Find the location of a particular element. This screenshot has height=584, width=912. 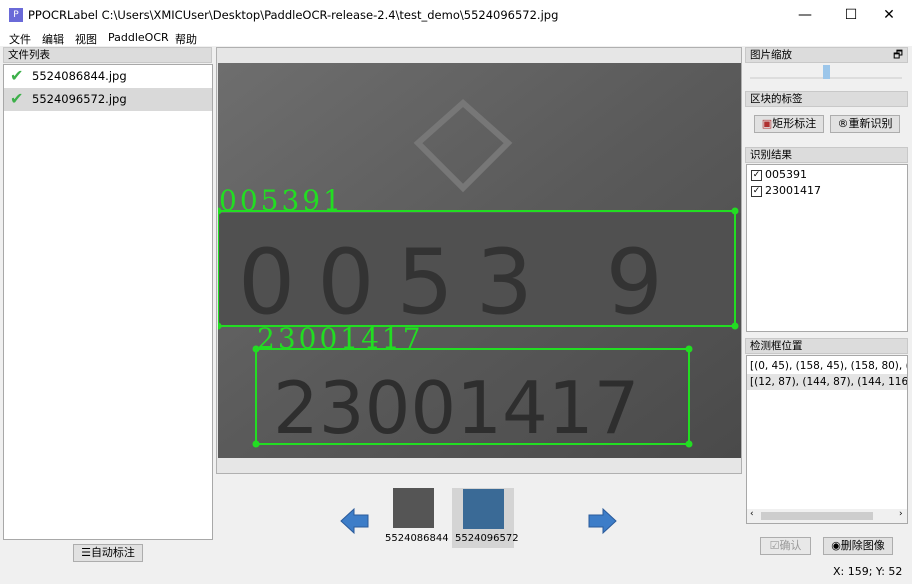

file-name: 5524096572.jpg is located at coordinates (79, 99).